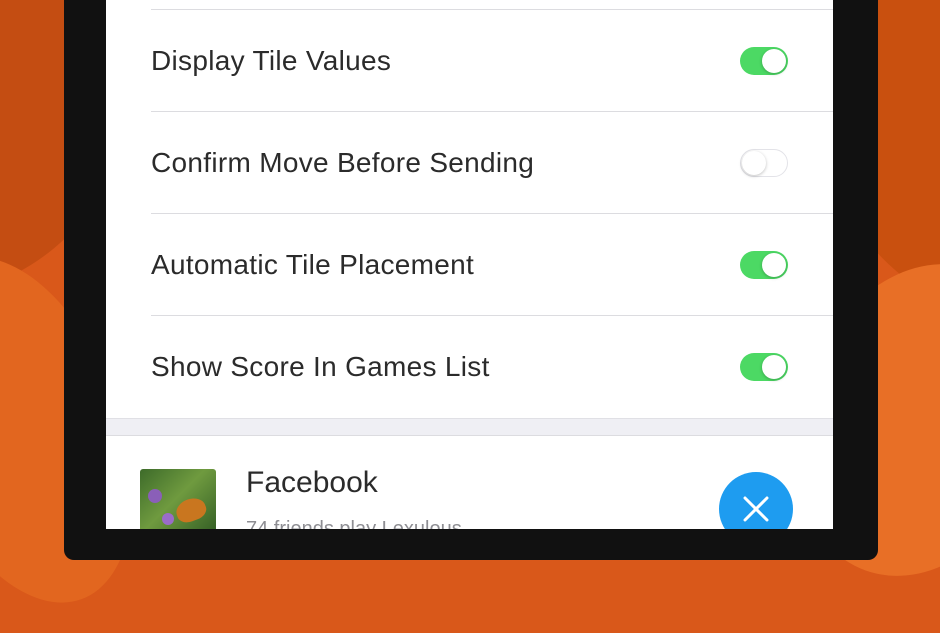  I want to click on close-icon, so click(756, 509).